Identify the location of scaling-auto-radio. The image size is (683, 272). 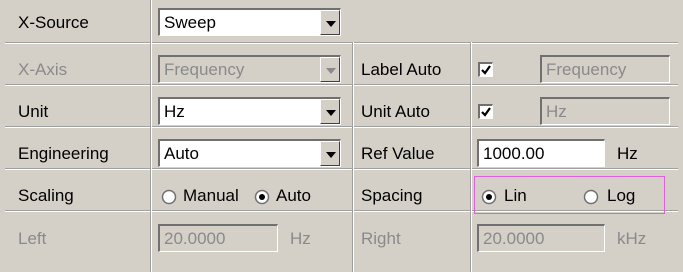
(262, 197).